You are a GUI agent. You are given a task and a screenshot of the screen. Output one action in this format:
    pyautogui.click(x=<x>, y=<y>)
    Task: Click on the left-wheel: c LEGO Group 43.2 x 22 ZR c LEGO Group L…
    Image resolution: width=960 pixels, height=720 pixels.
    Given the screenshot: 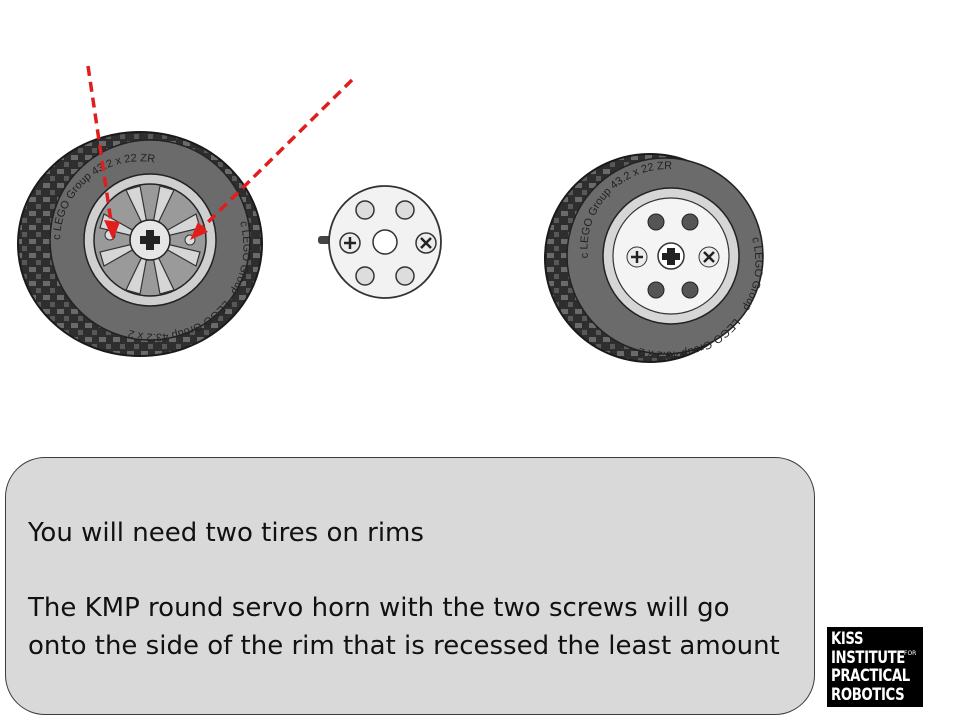 What is the action you would take?
    pyautogui.click(x=131, y=178)
    